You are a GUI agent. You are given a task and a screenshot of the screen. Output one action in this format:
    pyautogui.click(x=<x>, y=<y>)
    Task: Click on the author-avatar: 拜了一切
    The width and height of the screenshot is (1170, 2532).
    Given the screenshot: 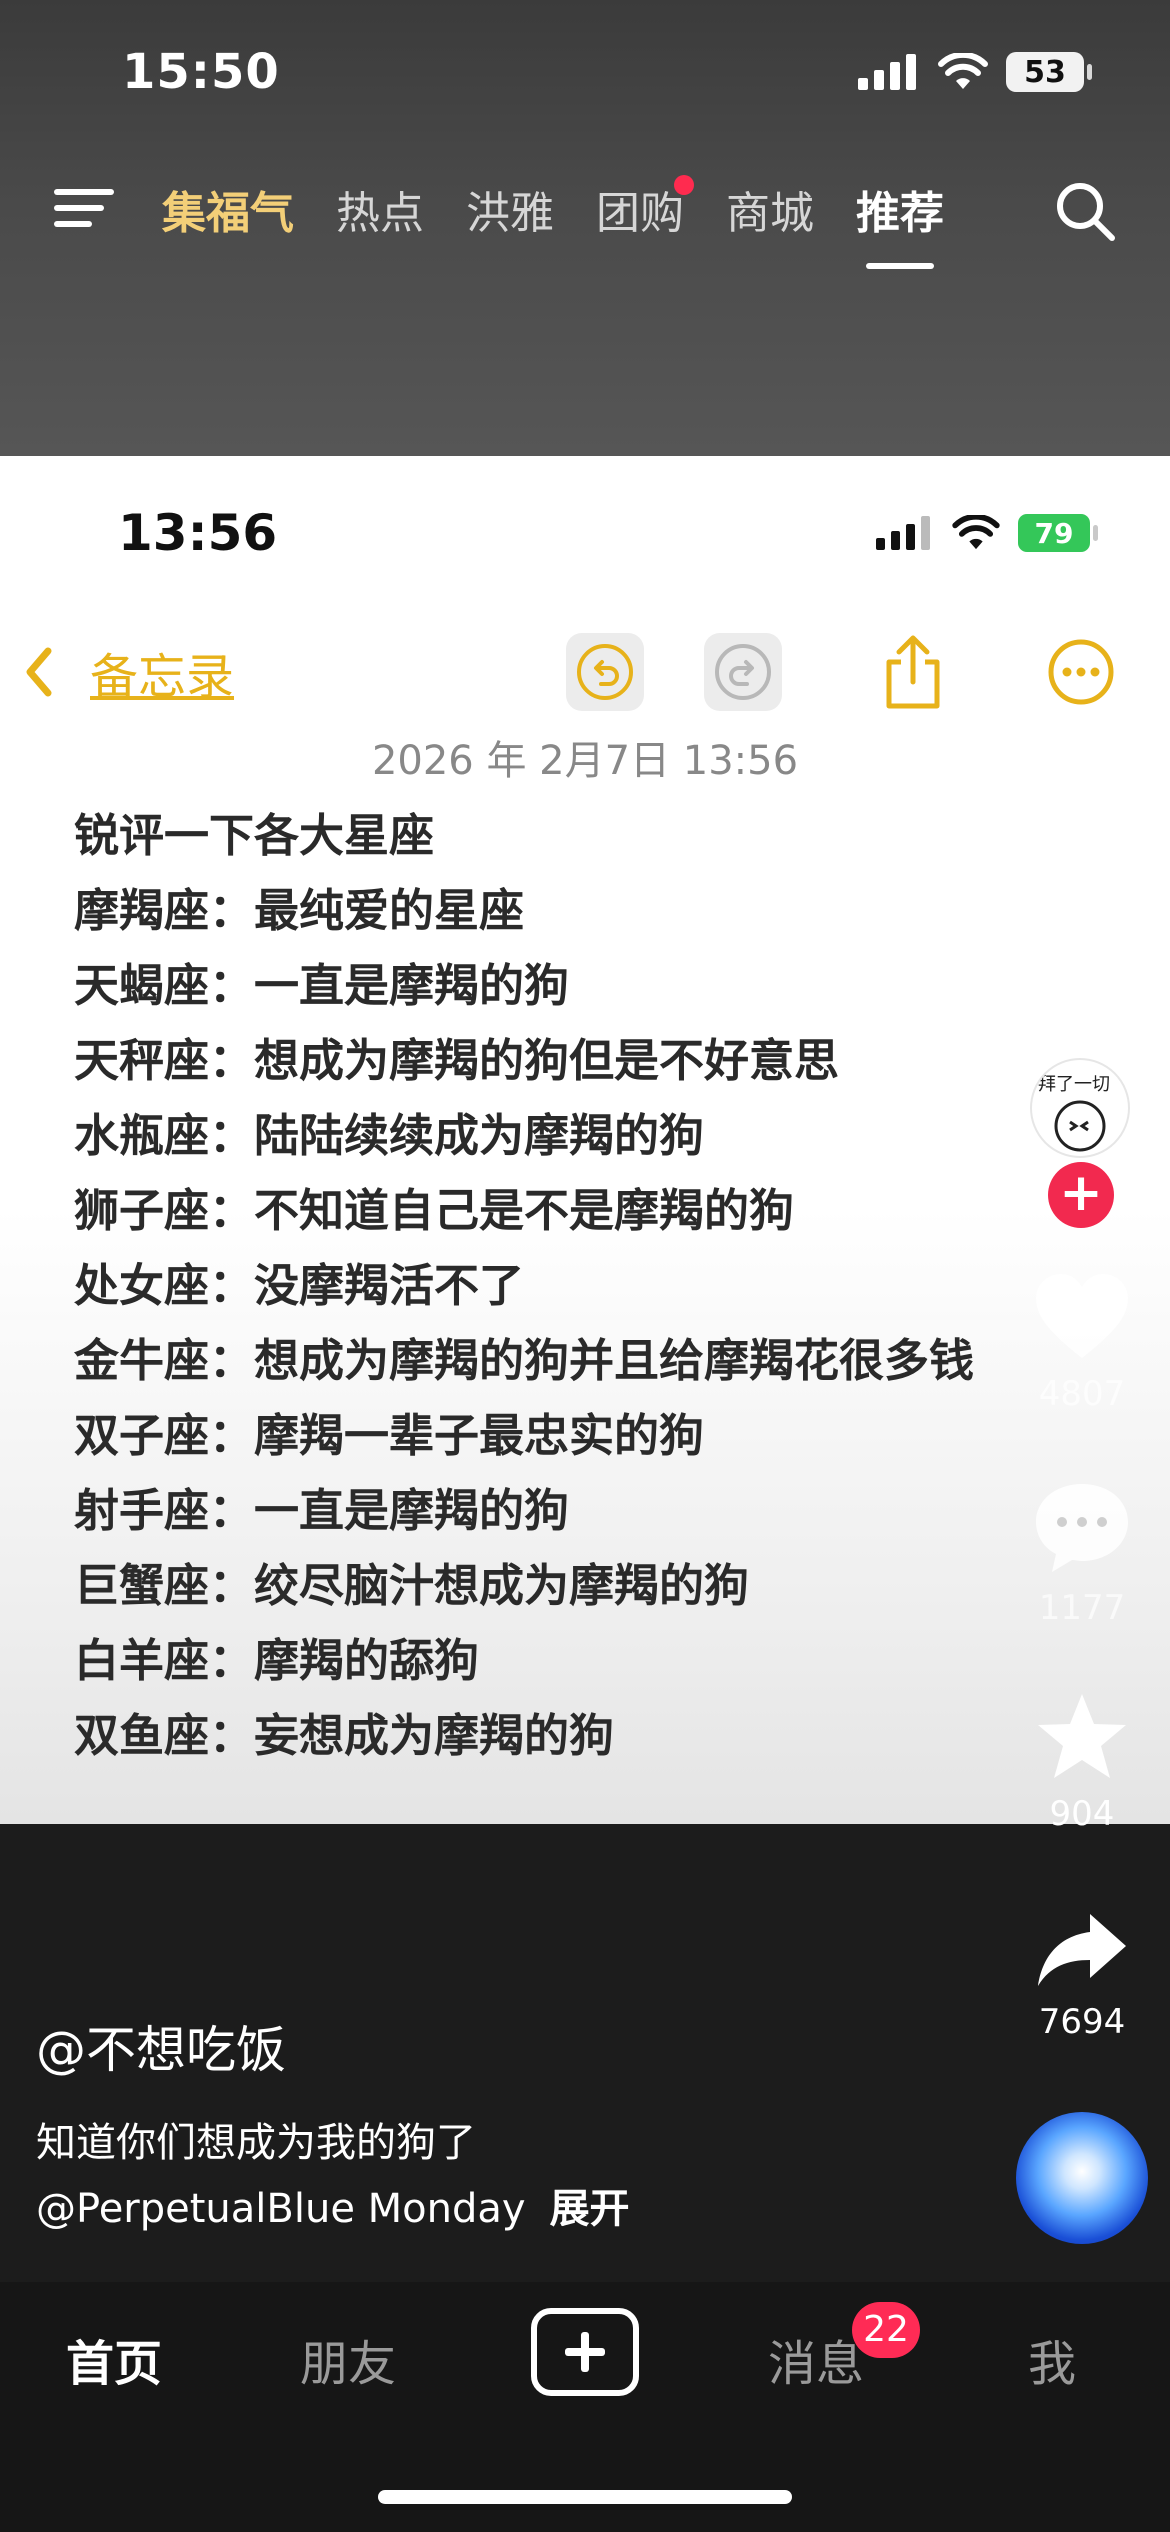 What is the action you would take?
    pyautogui.click(x=1080, y=1108)
    